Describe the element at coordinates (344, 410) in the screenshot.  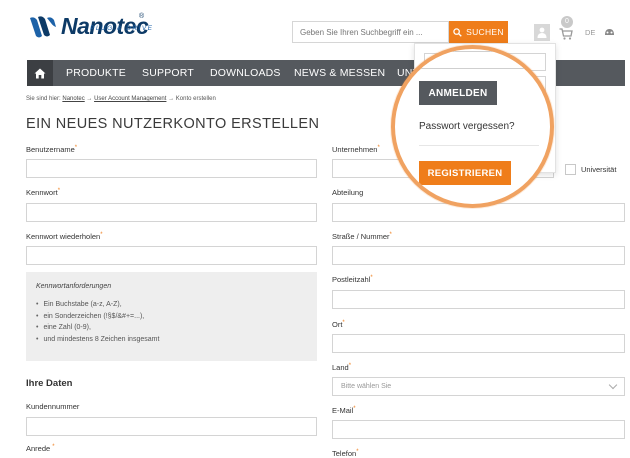
I see `email-label: E-Mail*` at that location.